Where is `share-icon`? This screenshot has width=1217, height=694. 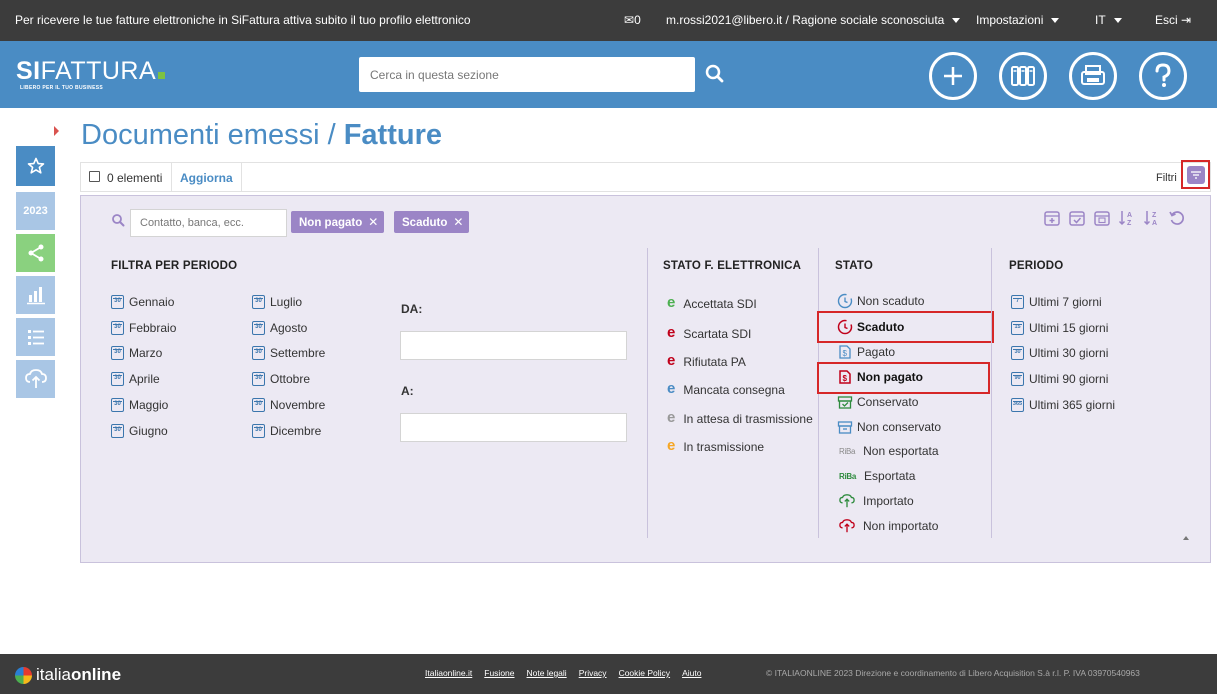 share-icon is located at coordinates (35, 253).